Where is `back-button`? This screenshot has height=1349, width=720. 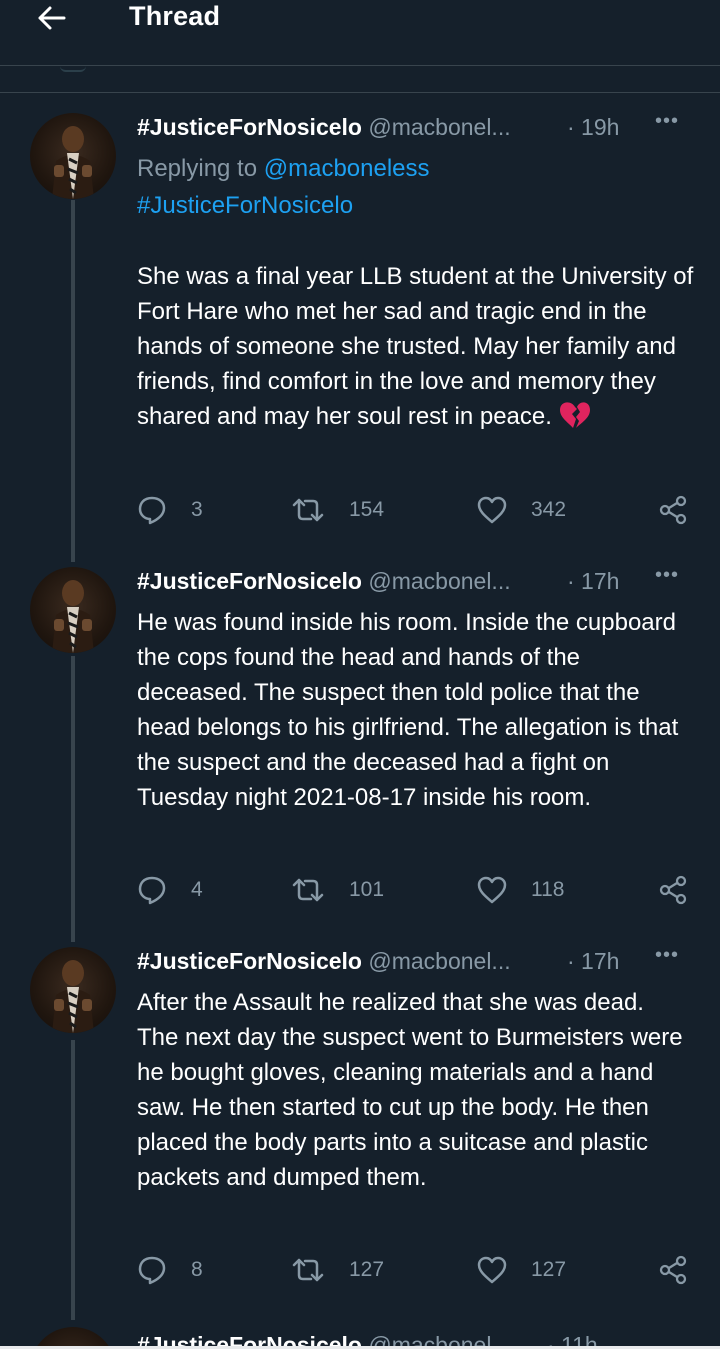
back-button is located at coordinates (52, 18).